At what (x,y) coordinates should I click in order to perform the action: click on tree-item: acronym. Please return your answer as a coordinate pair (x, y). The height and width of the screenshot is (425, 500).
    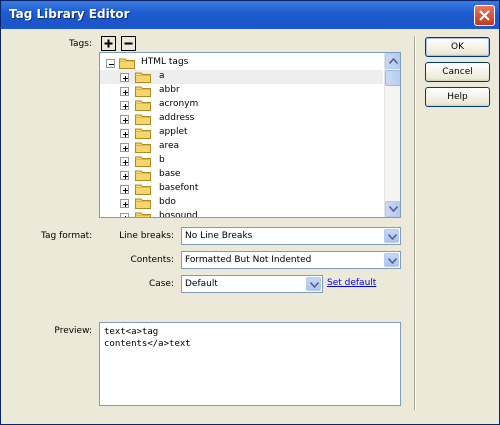
    Looking at the image, I should click on (241, 105).